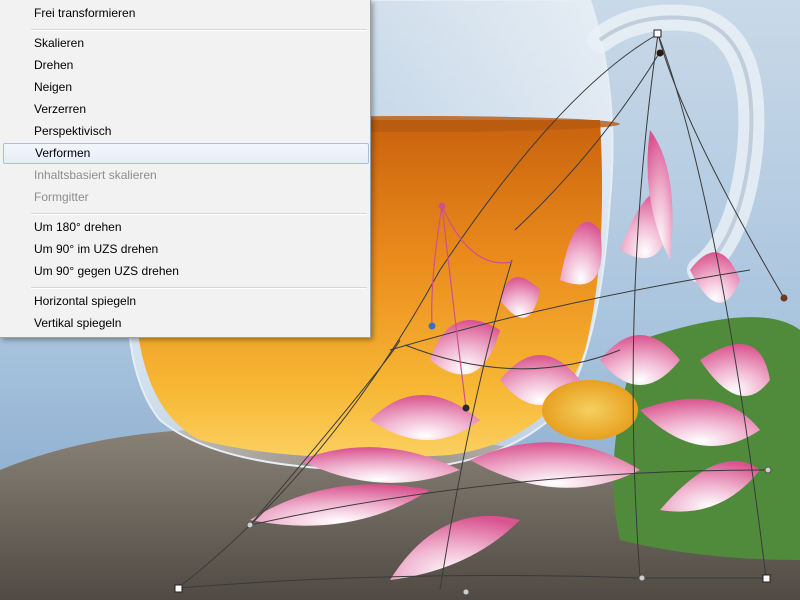 Image resolution: width=800 pixels, height=600 pixels. What do you see at coordinates (95, 175) in the screenshot?
I see `menu-item-content-aware-scale: Inhaltsbasiert skalieren` at bounding box center [95, 175].